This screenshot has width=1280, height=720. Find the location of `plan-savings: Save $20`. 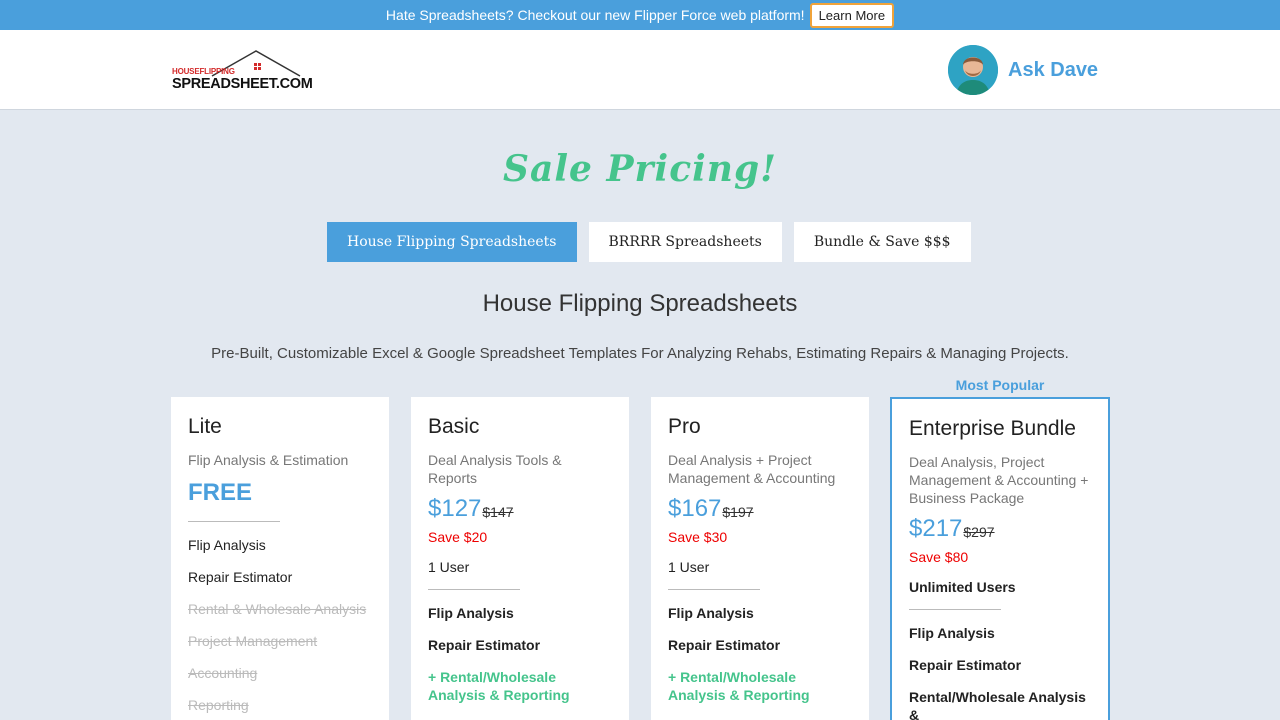

plan-savings: Save $20 is located at coordinates (458, 537).